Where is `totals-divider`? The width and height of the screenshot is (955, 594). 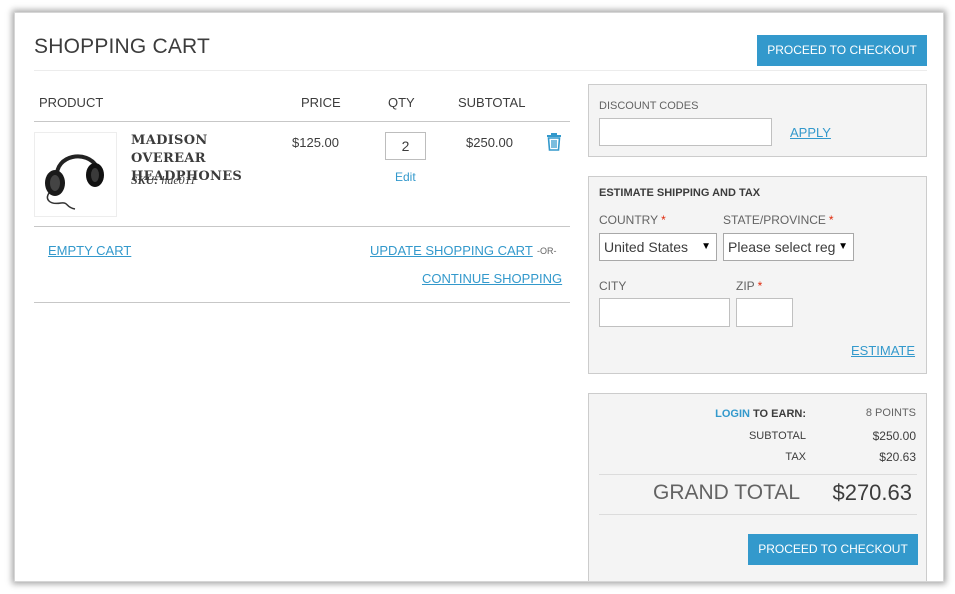
totals-divider is located at coordinates (758, 474).